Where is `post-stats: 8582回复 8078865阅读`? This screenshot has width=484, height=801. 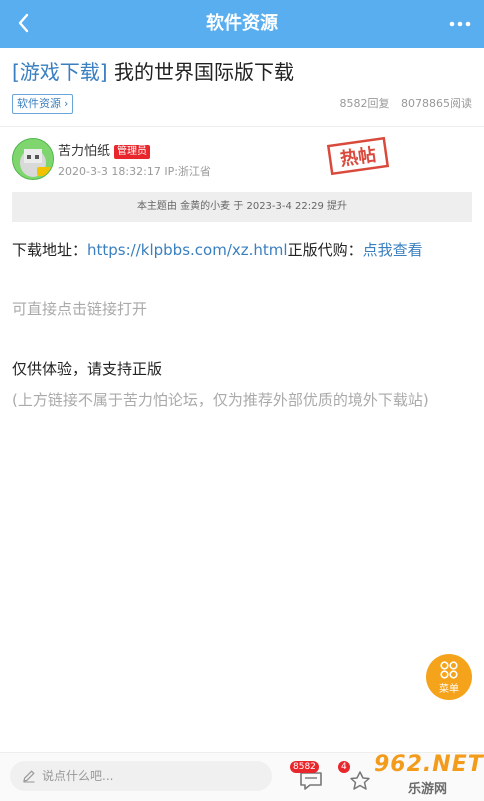 post-stats: 8582回复 8078865阅读 is located at coordinates (402, 103).